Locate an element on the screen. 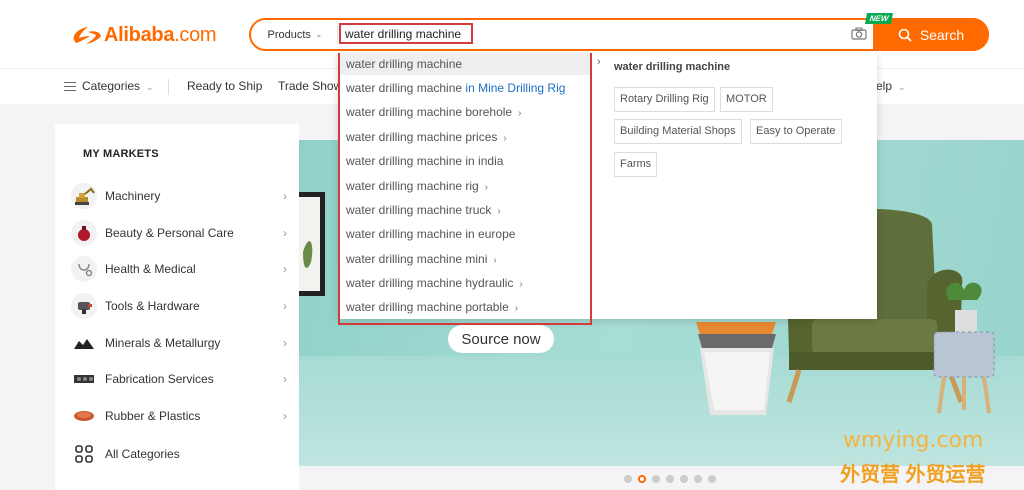 This screenshot has height=490, width=1024. related-tag: Rotary Drilling Rig is located at coordinates (664, 99).